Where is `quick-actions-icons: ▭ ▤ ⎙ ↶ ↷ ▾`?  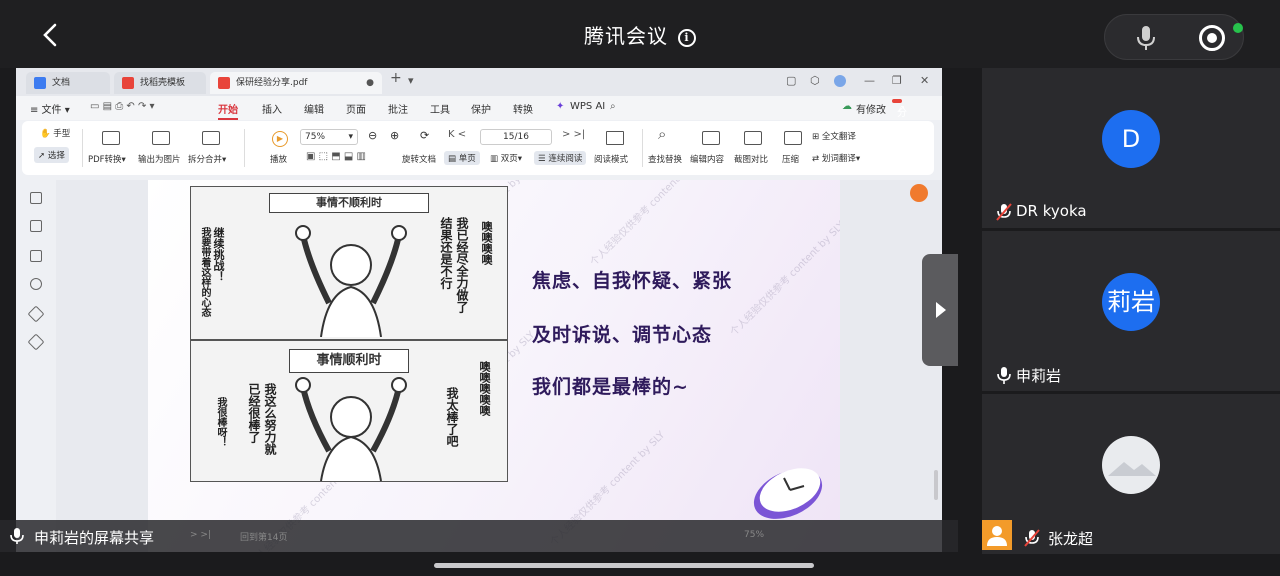 quick-actions-icons: ▭ ▤ ⎙ ↶ ↷ ▾ is located at coordinates (122, 106).